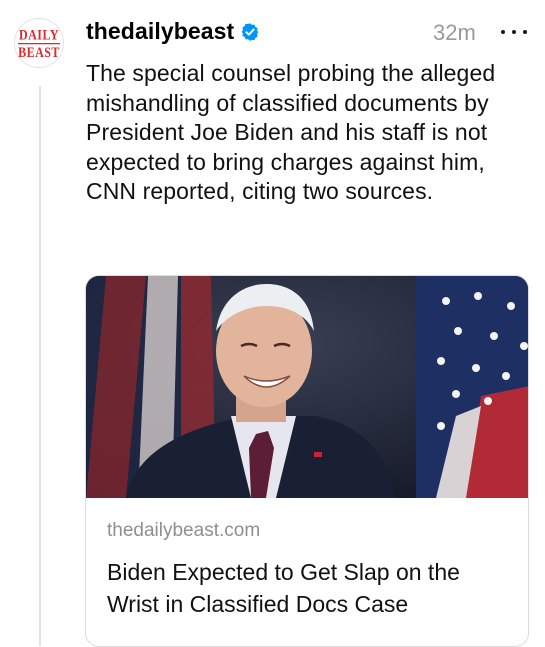  I want to click on timestamp: 32m, so click(454, 32).